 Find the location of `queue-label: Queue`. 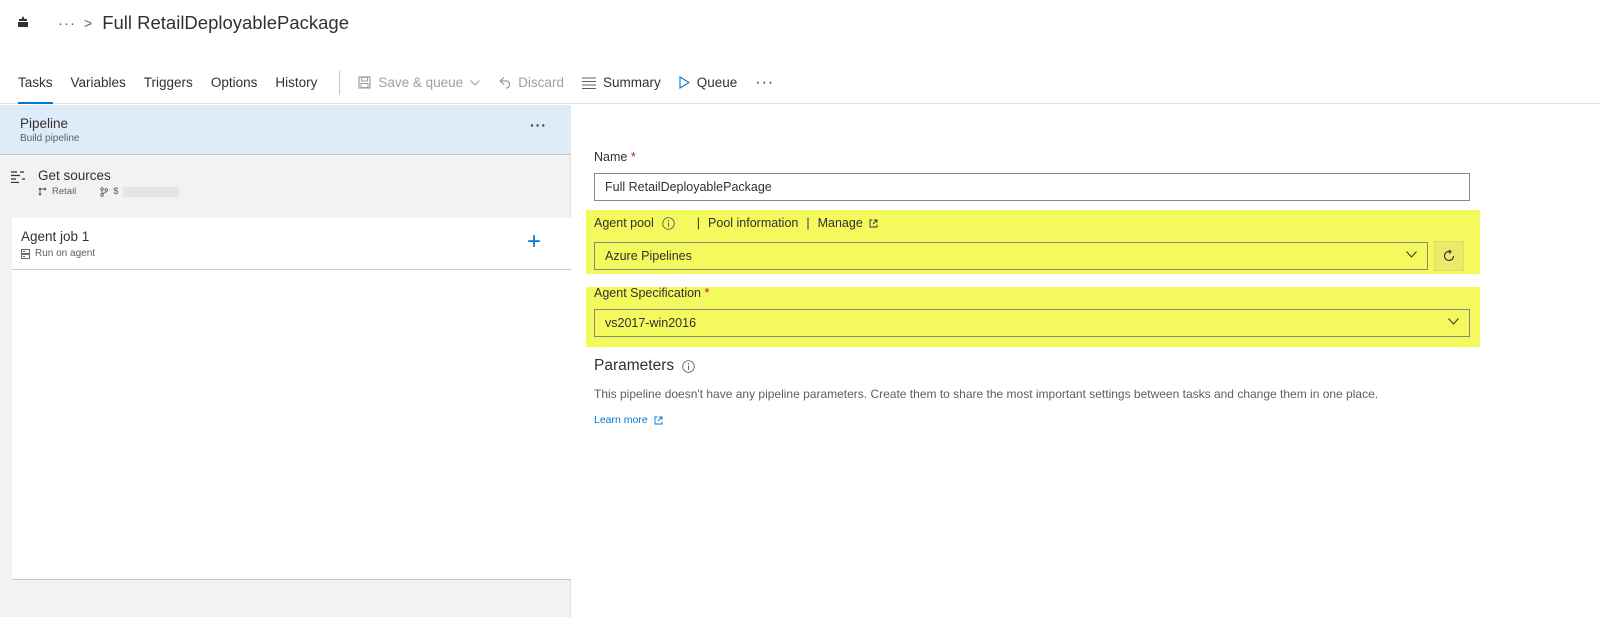

queue-label: Queue is located at coordinates (717, 82).